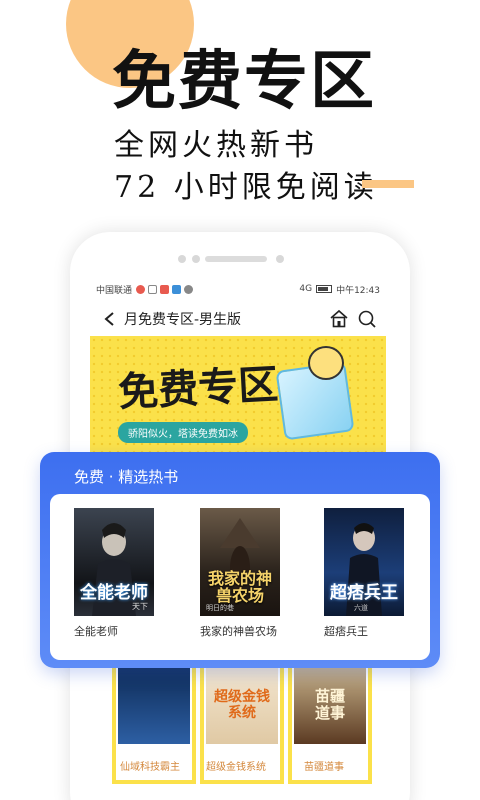  Describe the element at coordinates (358, 290) in the screenshot. I see `time-label: 中午12:43` at that location.